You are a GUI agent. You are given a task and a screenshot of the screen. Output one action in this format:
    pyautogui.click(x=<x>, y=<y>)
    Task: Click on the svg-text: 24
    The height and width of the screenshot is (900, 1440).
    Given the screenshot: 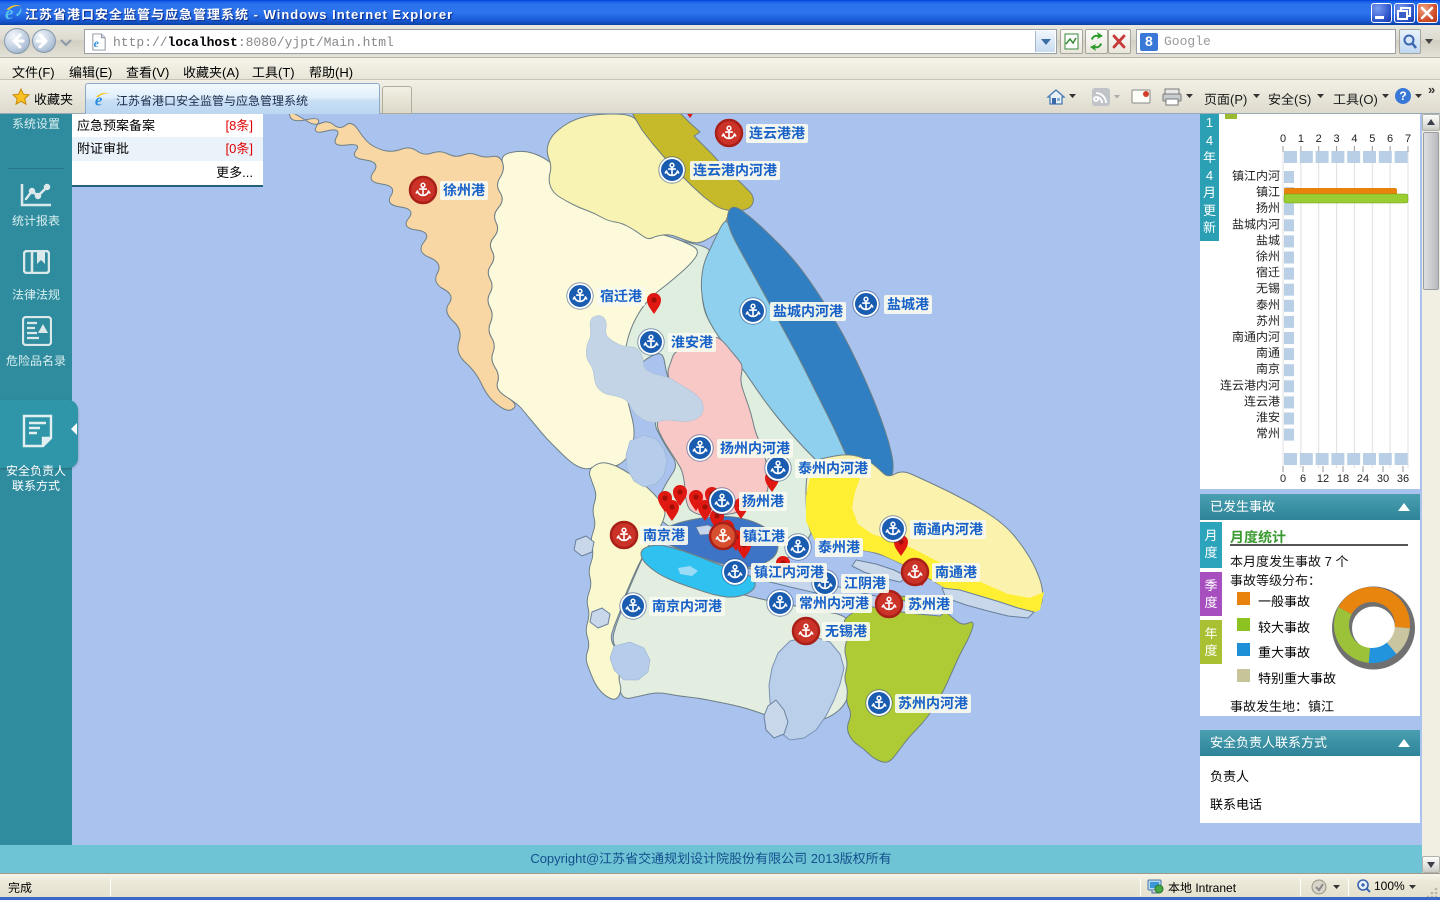 What is the action you would take?
    pyautogui.click(x=1363, y=479)
    